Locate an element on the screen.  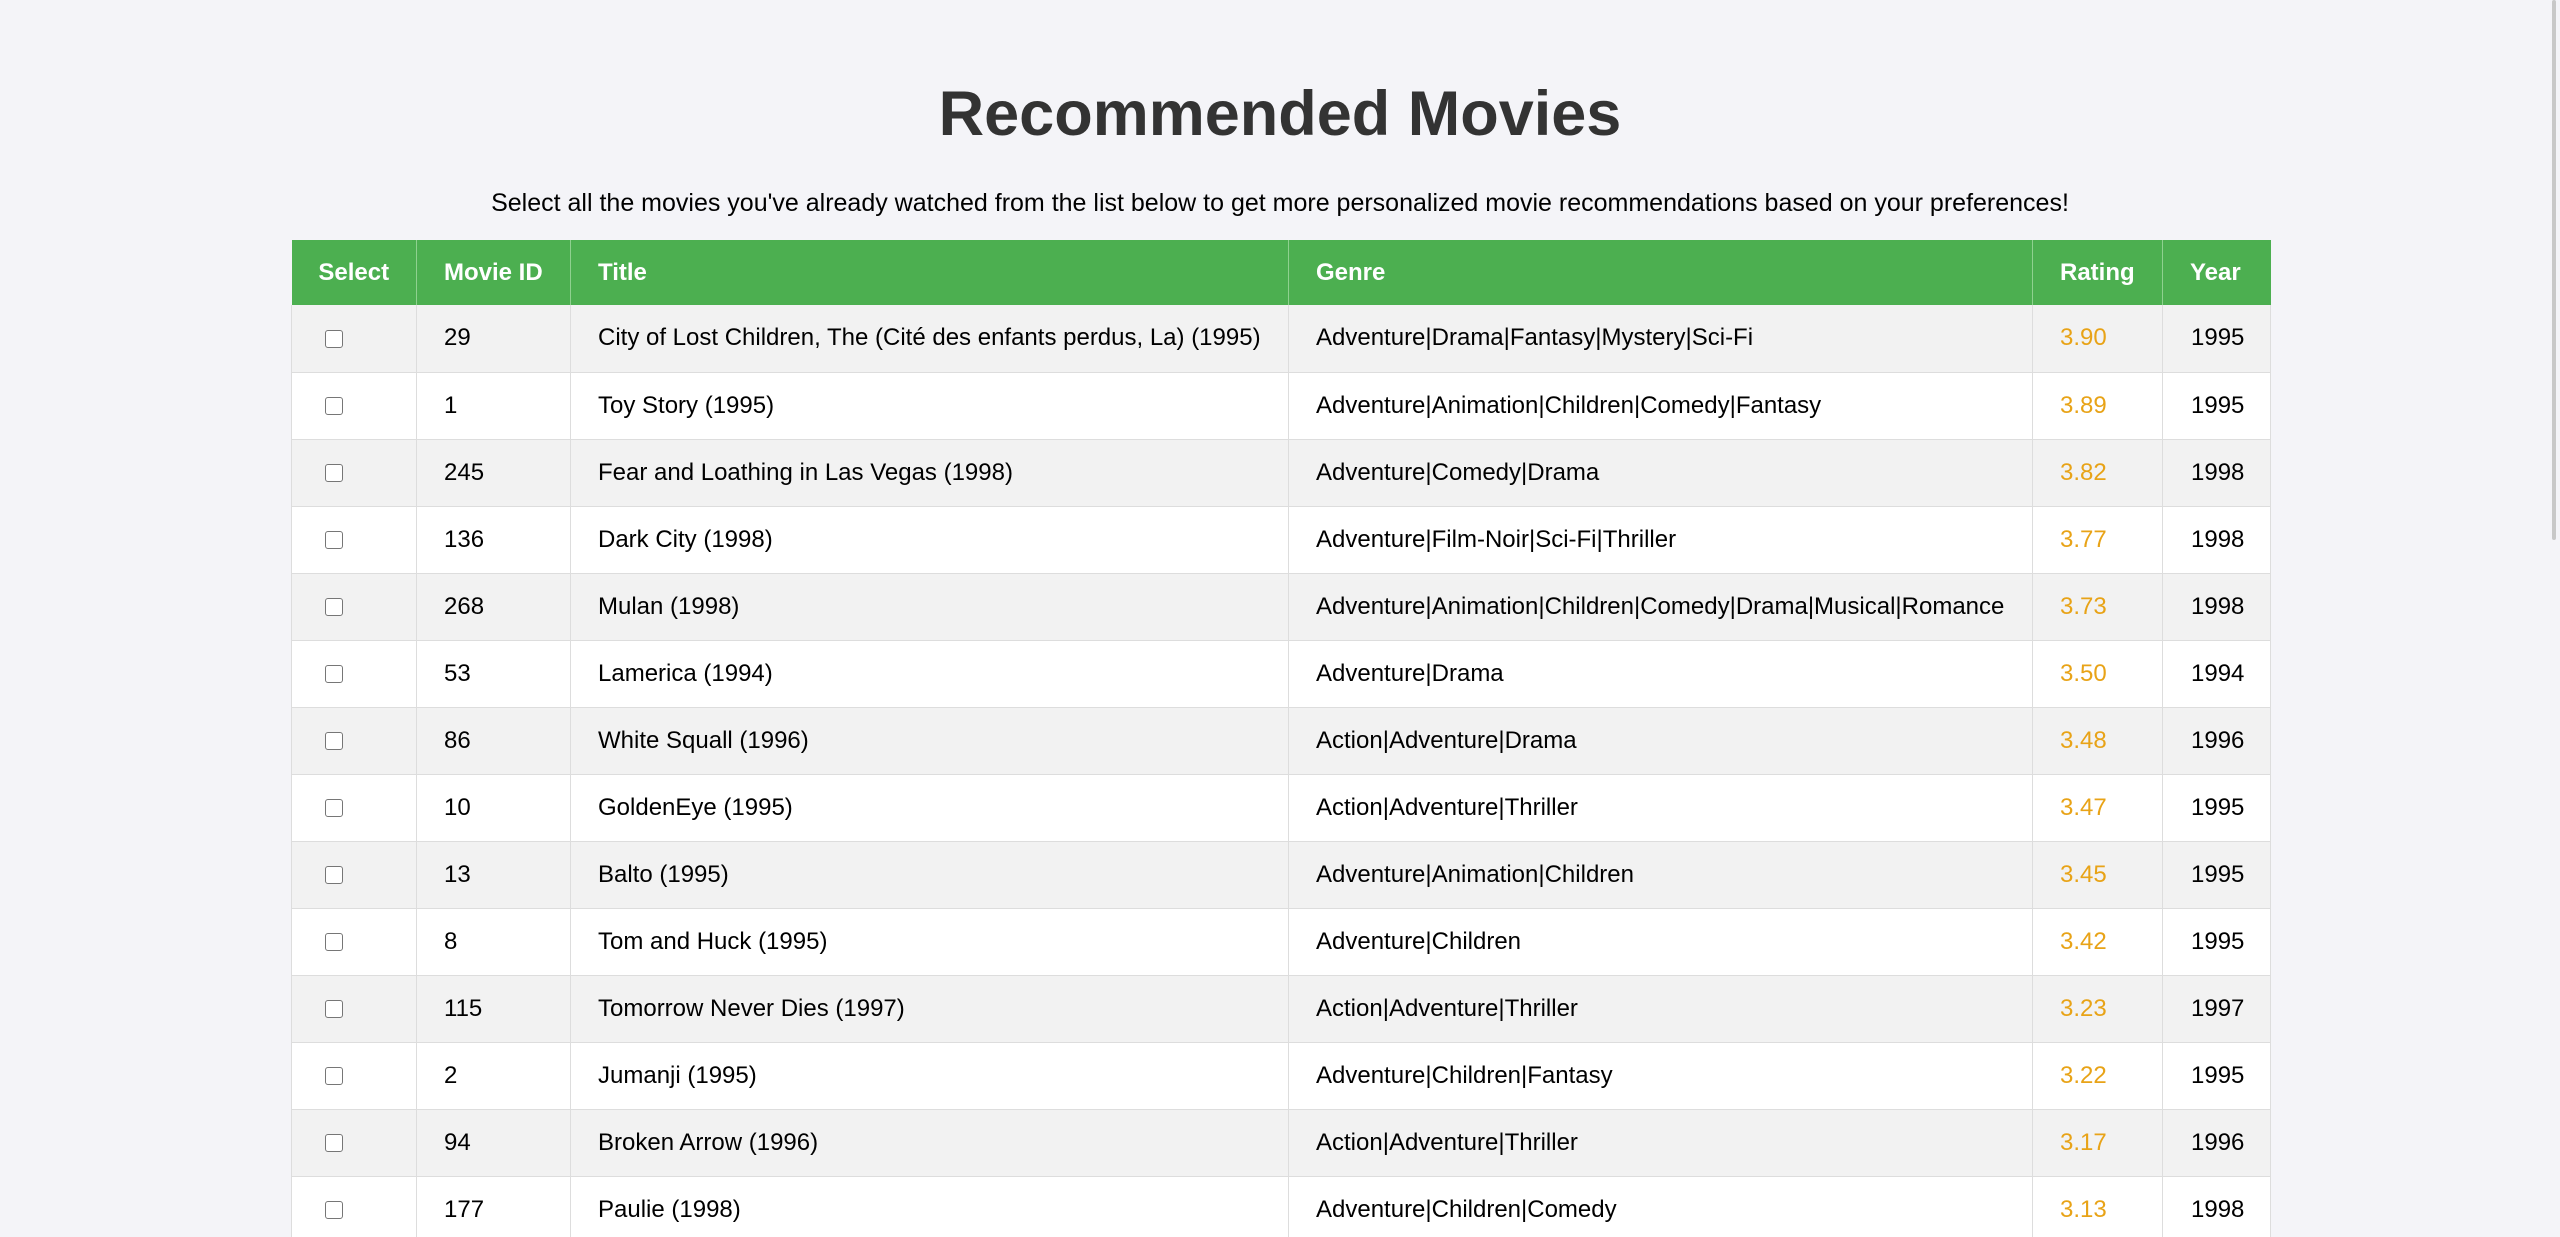
vertical-scrollbar is located at coordinates (2551, 618).